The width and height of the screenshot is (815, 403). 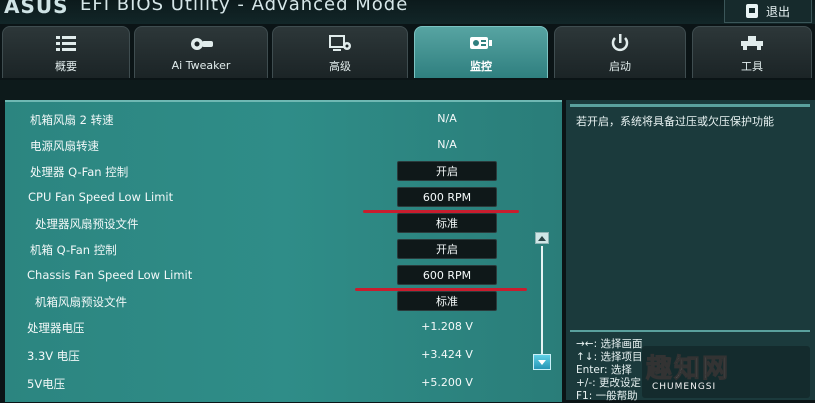 I want to click on setting-value: +3.424 V, so click(x=447, y=354).